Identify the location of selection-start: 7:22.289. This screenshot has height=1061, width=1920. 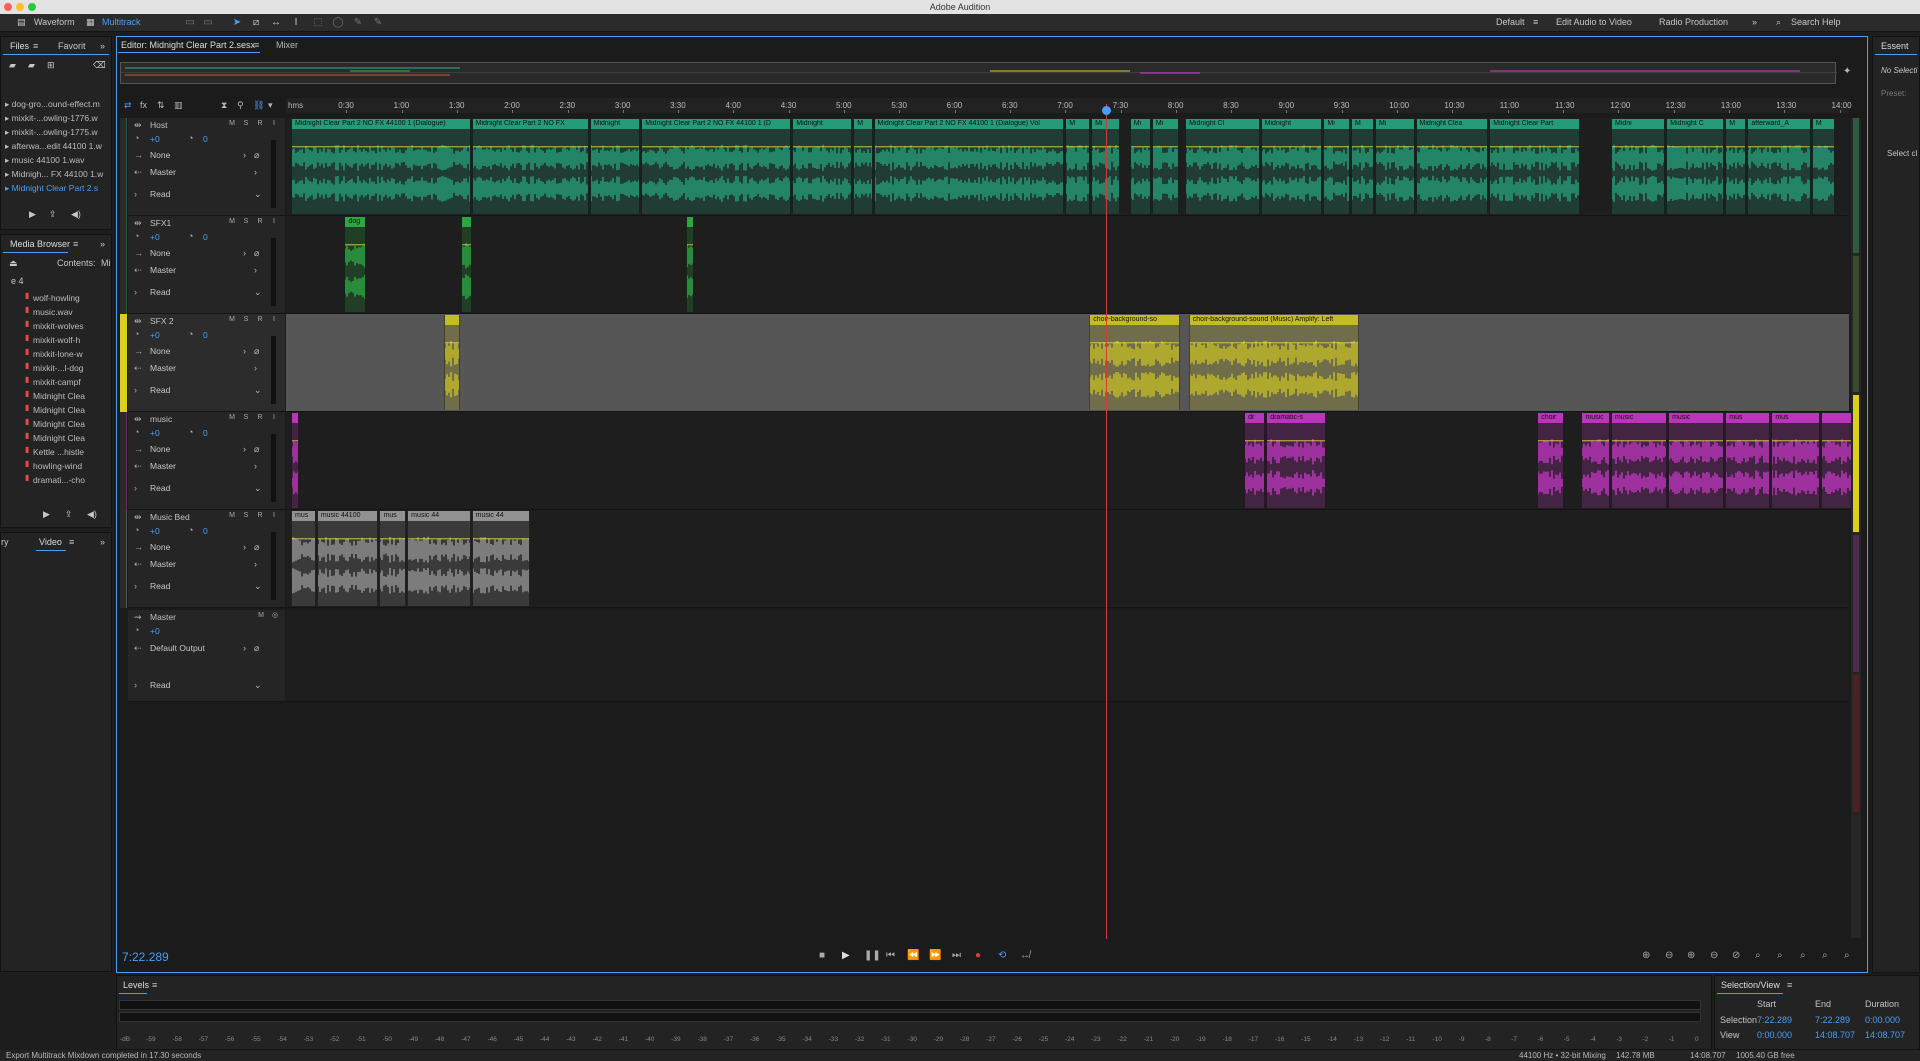
(1774, 1020).